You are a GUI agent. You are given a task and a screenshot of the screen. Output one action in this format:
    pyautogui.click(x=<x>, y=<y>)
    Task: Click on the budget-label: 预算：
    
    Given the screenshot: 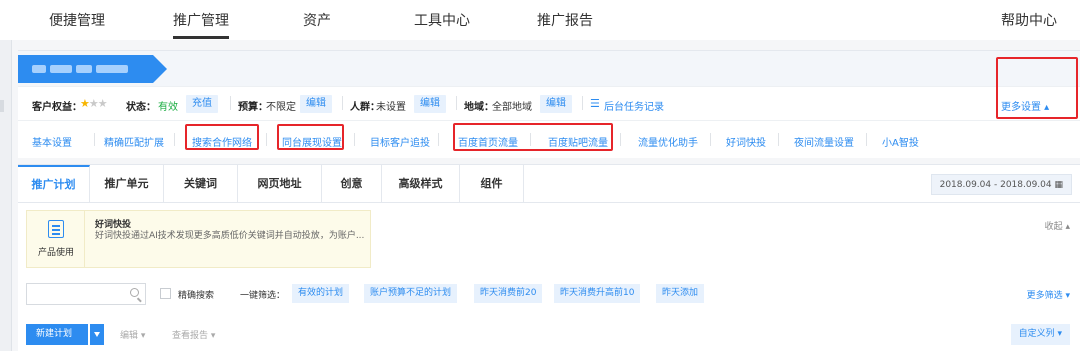 What is the action you would take?
    pyautogui.click(x=253, y=107)
    